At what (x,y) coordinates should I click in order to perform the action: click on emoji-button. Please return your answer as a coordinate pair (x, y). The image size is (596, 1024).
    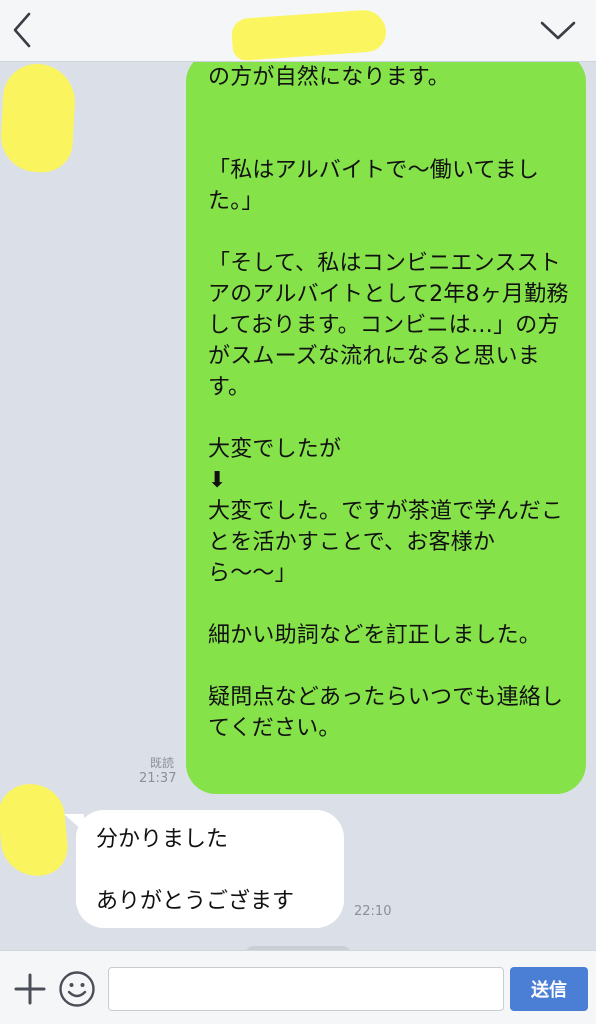
    Looking at the image, I should click on (77, 989).